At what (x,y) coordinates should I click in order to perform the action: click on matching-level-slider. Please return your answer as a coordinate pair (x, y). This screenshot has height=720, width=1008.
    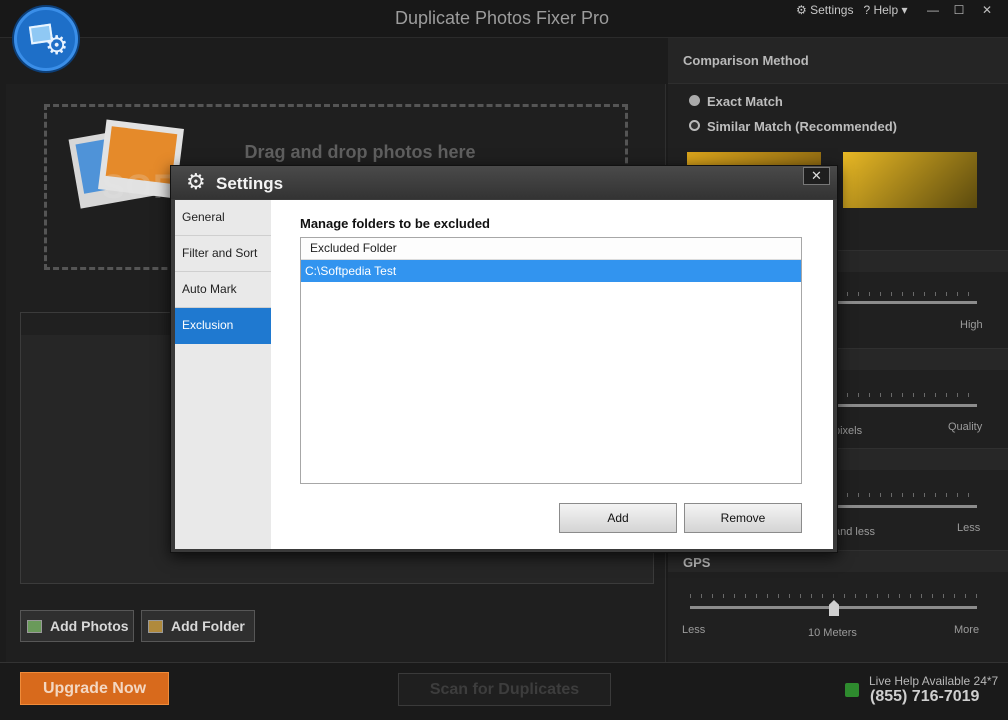
    Looking at the image, I should click on (906, 302).